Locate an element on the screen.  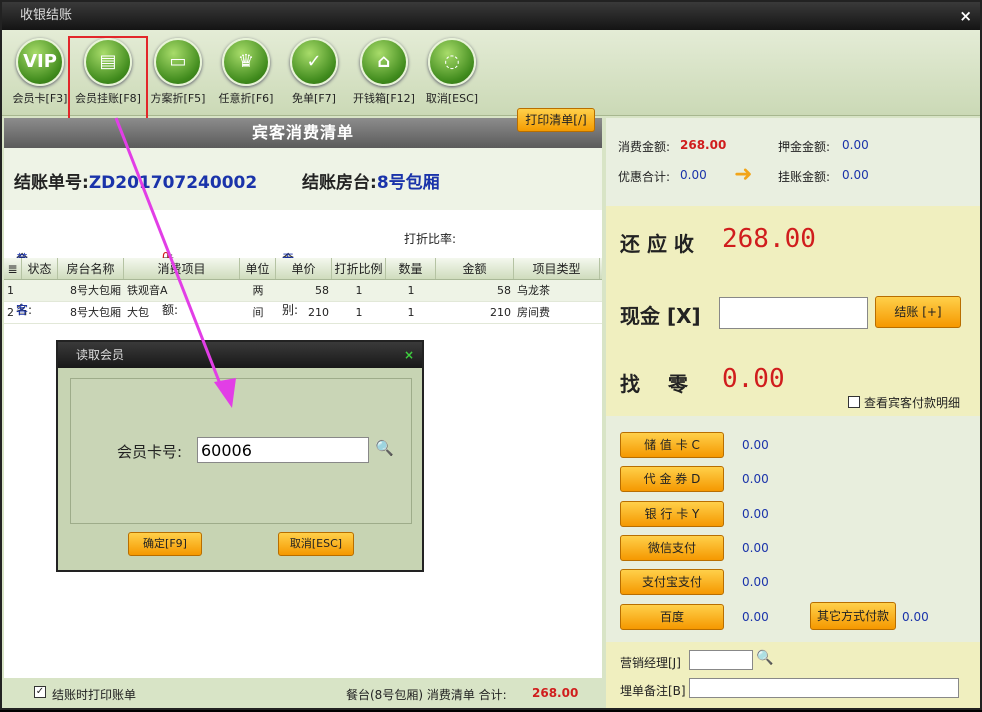
change-label: 找 零 is located at coordinates (654, 384).